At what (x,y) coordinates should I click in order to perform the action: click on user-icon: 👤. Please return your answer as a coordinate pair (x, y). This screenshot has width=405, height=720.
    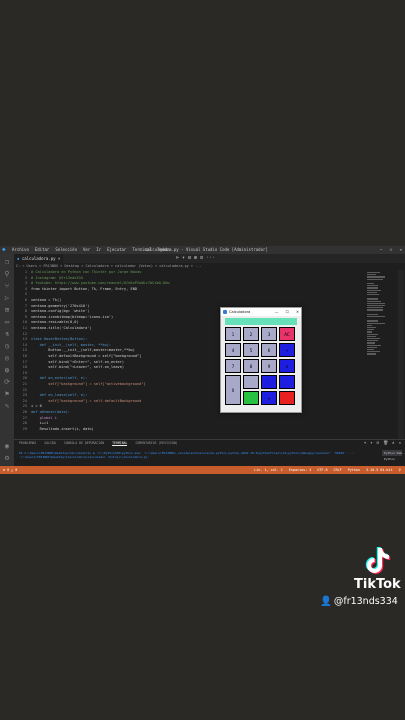
    Looking at the image, I should click on (326, 601).